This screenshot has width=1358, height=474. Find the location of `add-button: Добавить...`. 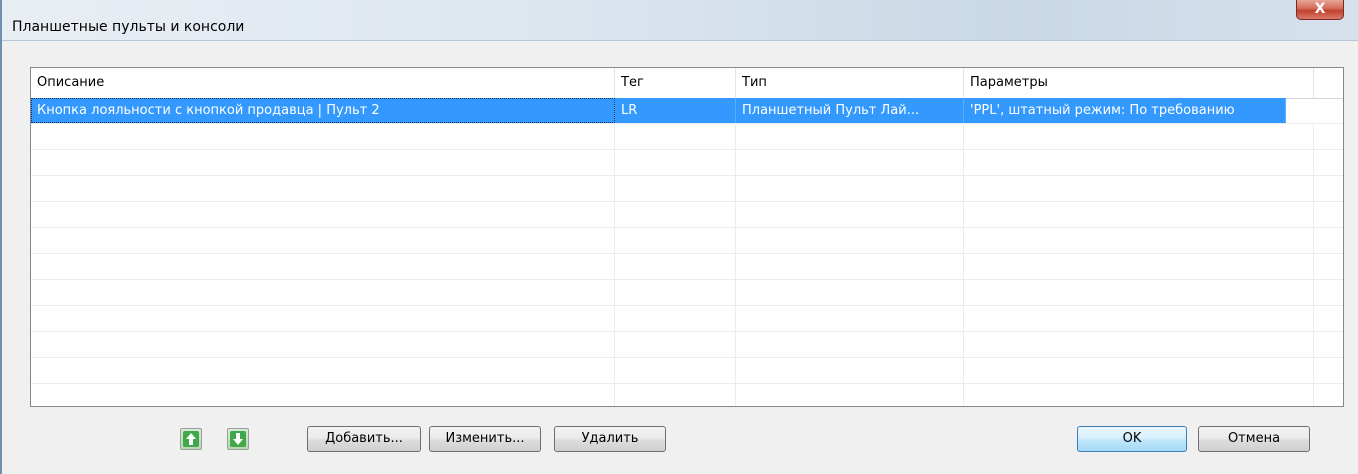

add-button: Добавить... is located at coordinates (364, 439).